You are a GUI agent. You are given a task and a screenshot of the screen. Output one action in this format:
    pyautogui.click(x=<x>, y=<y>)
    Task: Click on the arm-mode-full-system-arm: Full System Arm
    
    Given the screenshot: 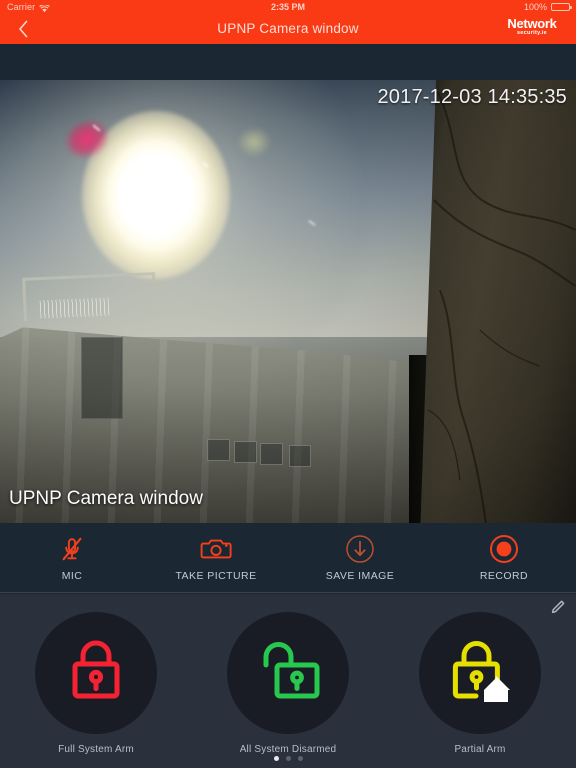 What is the action you would take?
    pyautogui.click(x=96, y=683)
    